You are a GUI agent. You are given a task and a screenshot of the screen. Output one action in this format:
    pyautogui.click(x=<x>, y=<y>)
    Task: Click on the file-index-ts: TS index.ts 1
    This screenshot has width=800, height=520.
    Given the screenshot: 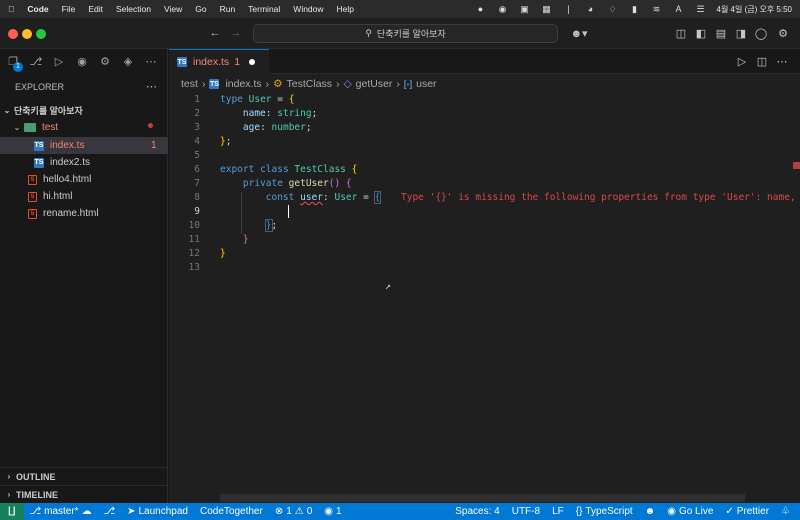 What is the action you would take?
    pyautogui.click(x=84, y=145)
    